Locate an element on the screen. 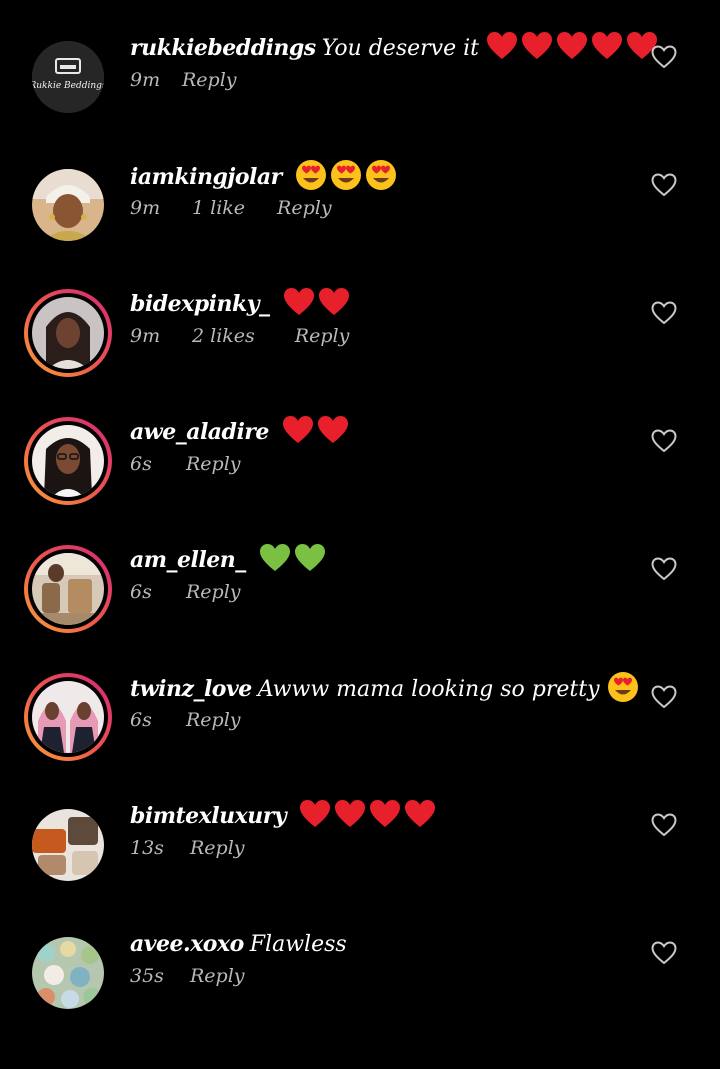 The width and height of the screenshot is (720, 1069). svg-text: Rukkie Beddings is located at coordinates (68, 86).